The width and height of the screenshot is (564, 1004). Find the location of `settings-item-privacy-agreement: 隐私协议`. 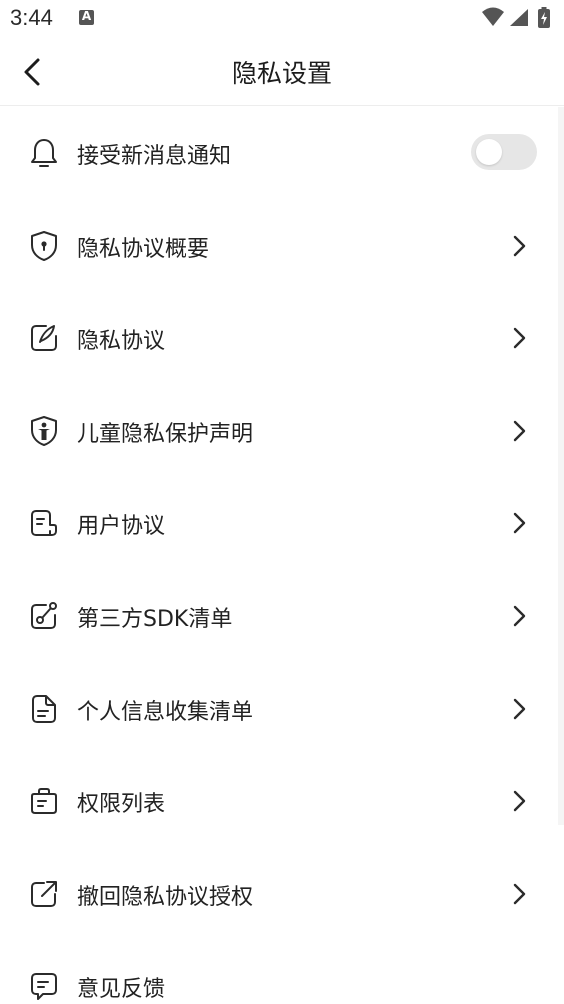

settings-item-privacy-agreement: 隐私协议 is located at coordinates (282, 338).